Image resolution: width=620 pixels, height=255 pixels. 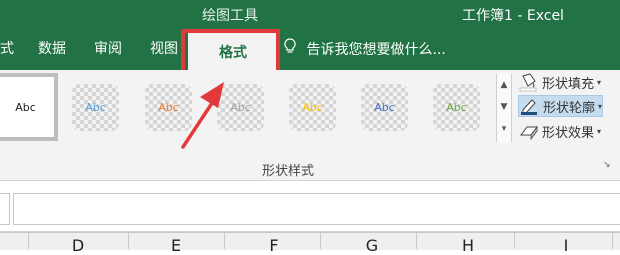 I want to click on shape-fill-button: 形状填充 ▾, so click(x=559, y=82).